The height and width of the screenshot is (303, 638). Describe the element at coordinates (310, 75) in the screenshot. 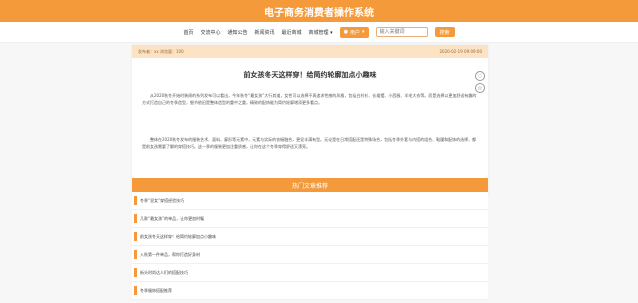

I see `article-title: 前女孩冬天这样穿！给简约轮廓加点小趣味` at that location.